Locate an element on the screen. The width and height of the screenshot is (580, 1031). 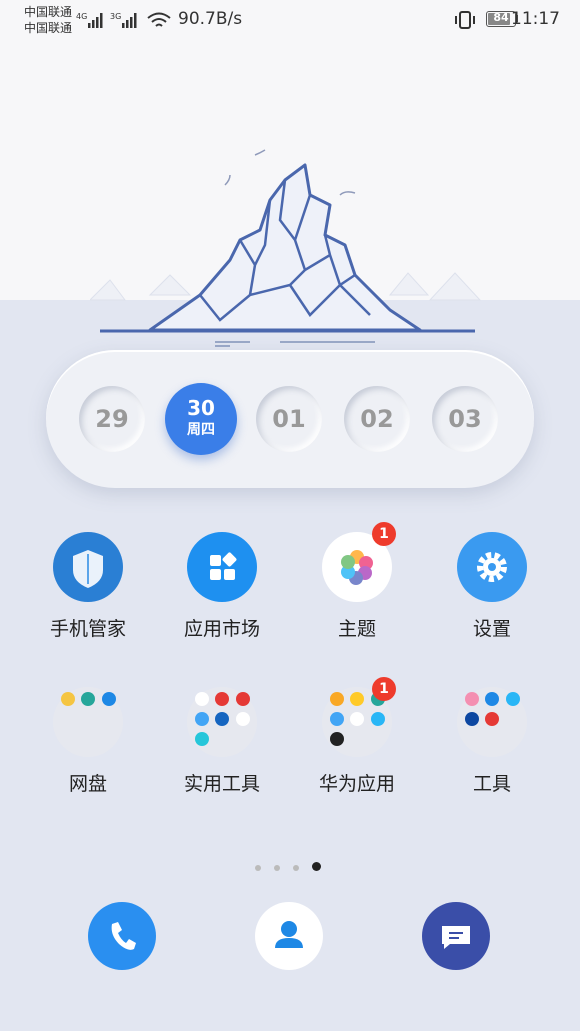
app-phone-manager: 手机管家 is located at coordinates (88, 586).